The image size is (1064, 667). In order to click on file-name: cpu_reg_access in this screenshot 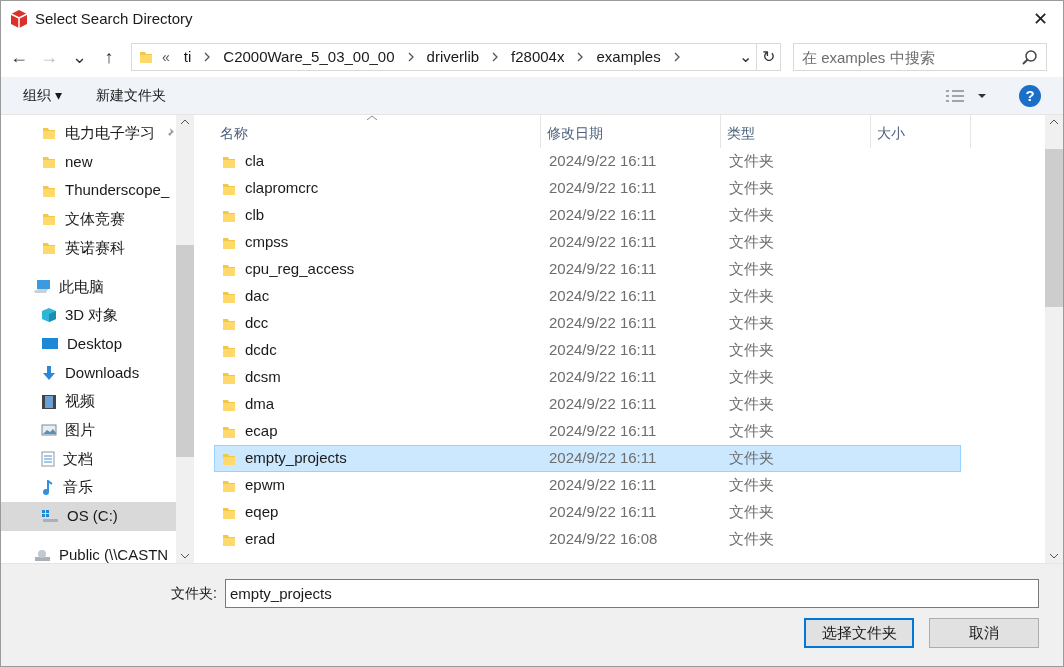, I will do `click(300, 269)`.